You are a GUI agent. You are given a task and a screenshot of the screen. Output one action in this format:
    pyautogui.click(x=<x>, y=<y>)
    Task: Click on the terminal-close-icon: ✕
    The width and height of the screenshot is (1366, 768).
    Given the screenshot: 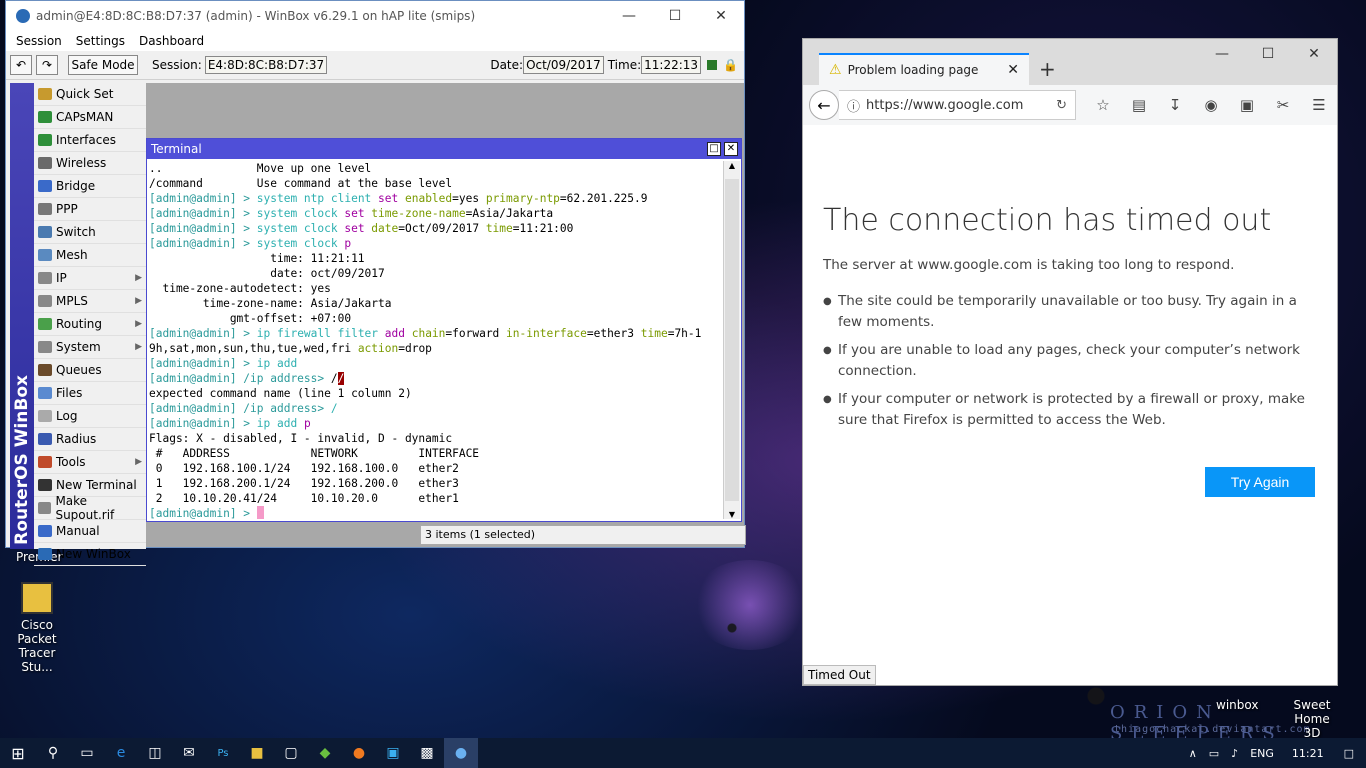 What is the action you would take?
    pyautogui.click(x=731, y=149)
    